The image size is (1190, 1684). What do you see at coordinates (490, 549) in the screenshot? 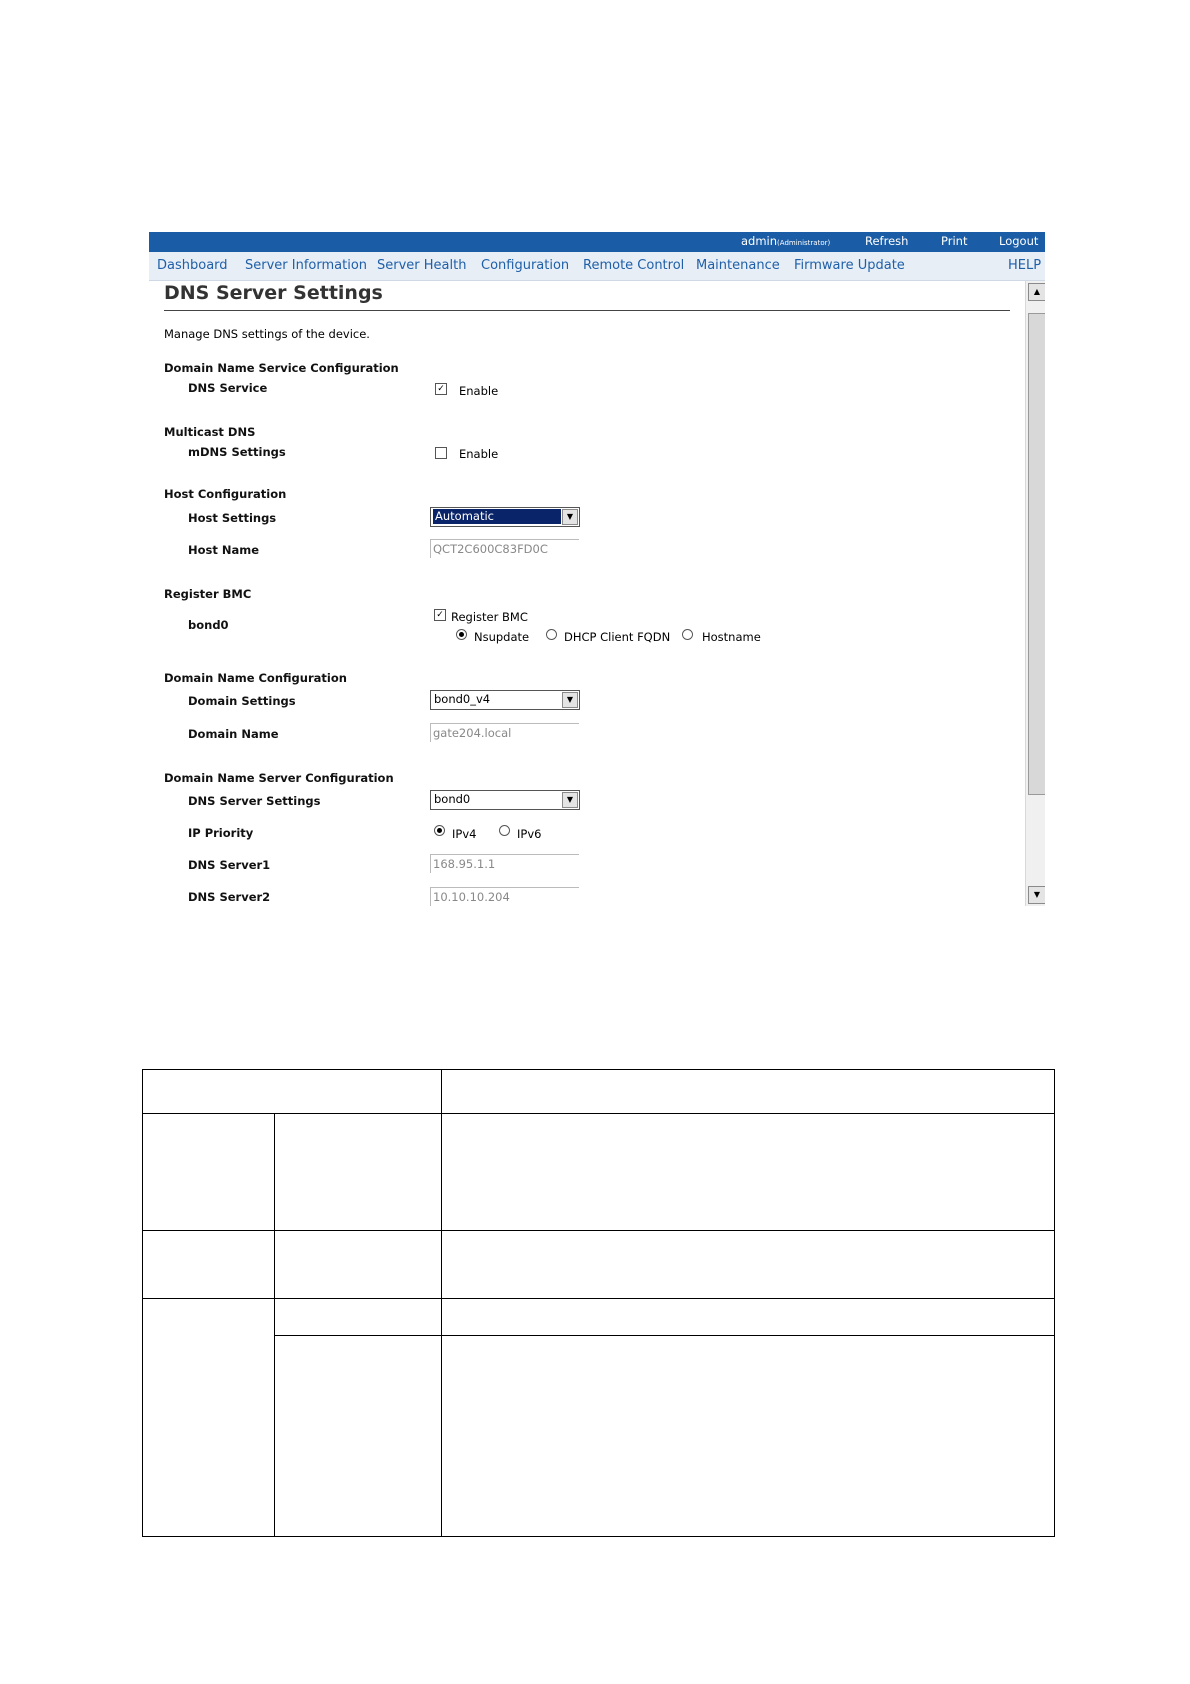
I see `host-name-value: QCT2C600C83FD0C` at bounding box center [490, 549].